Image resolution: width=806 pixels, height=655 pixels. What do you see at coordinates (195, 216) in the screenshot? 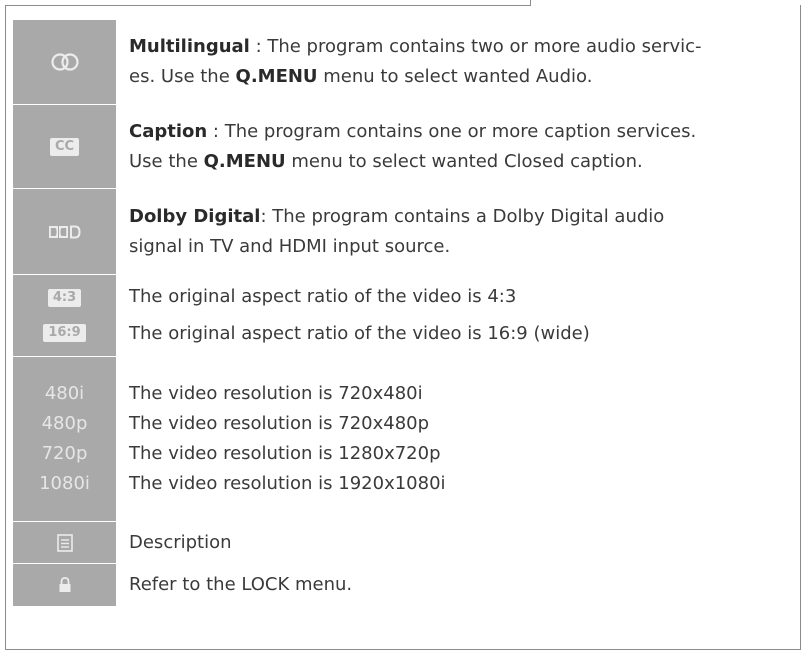
I see `dolby-term: Dolby Digital` at bounding box center [195, 216].